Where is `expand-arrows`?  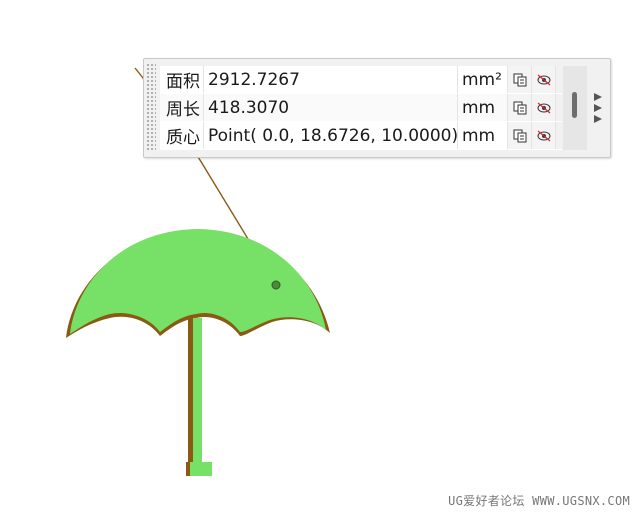 expand-arrows is located at coordinates (600, 110).